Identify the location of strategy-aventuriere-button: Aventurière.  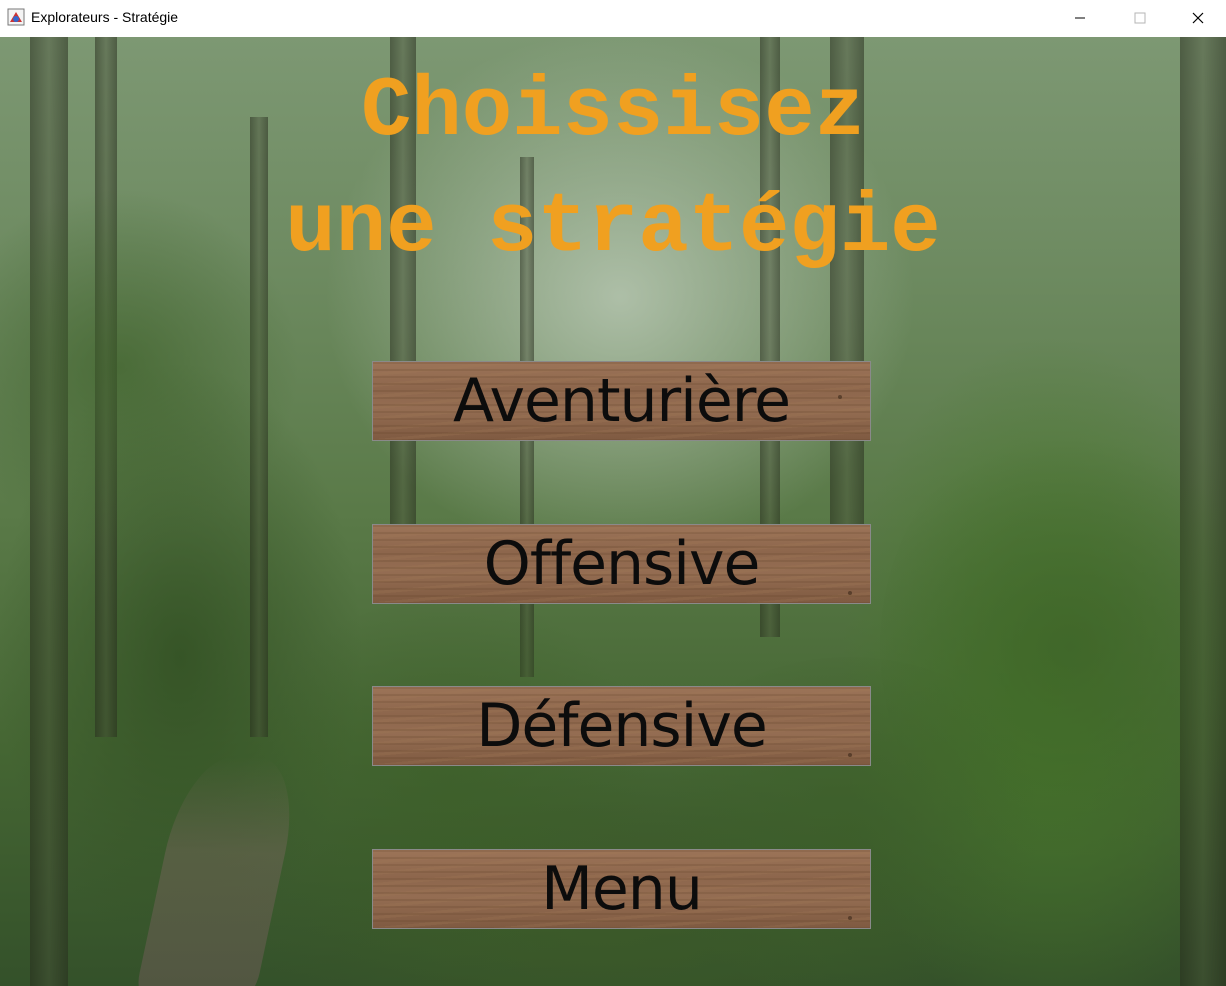
(621, 401).